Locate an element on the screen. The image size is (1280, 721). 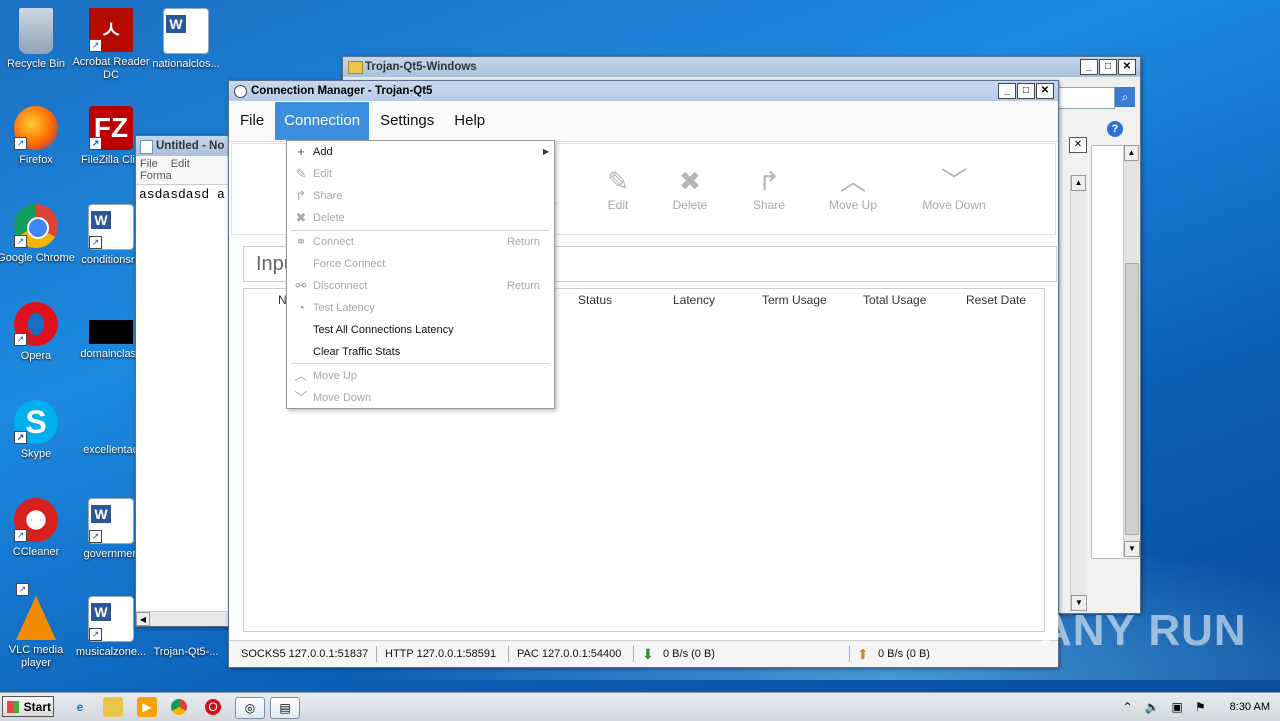
menu-item-move-down: ﹀ Move Down is located at coordinates (420, 398).